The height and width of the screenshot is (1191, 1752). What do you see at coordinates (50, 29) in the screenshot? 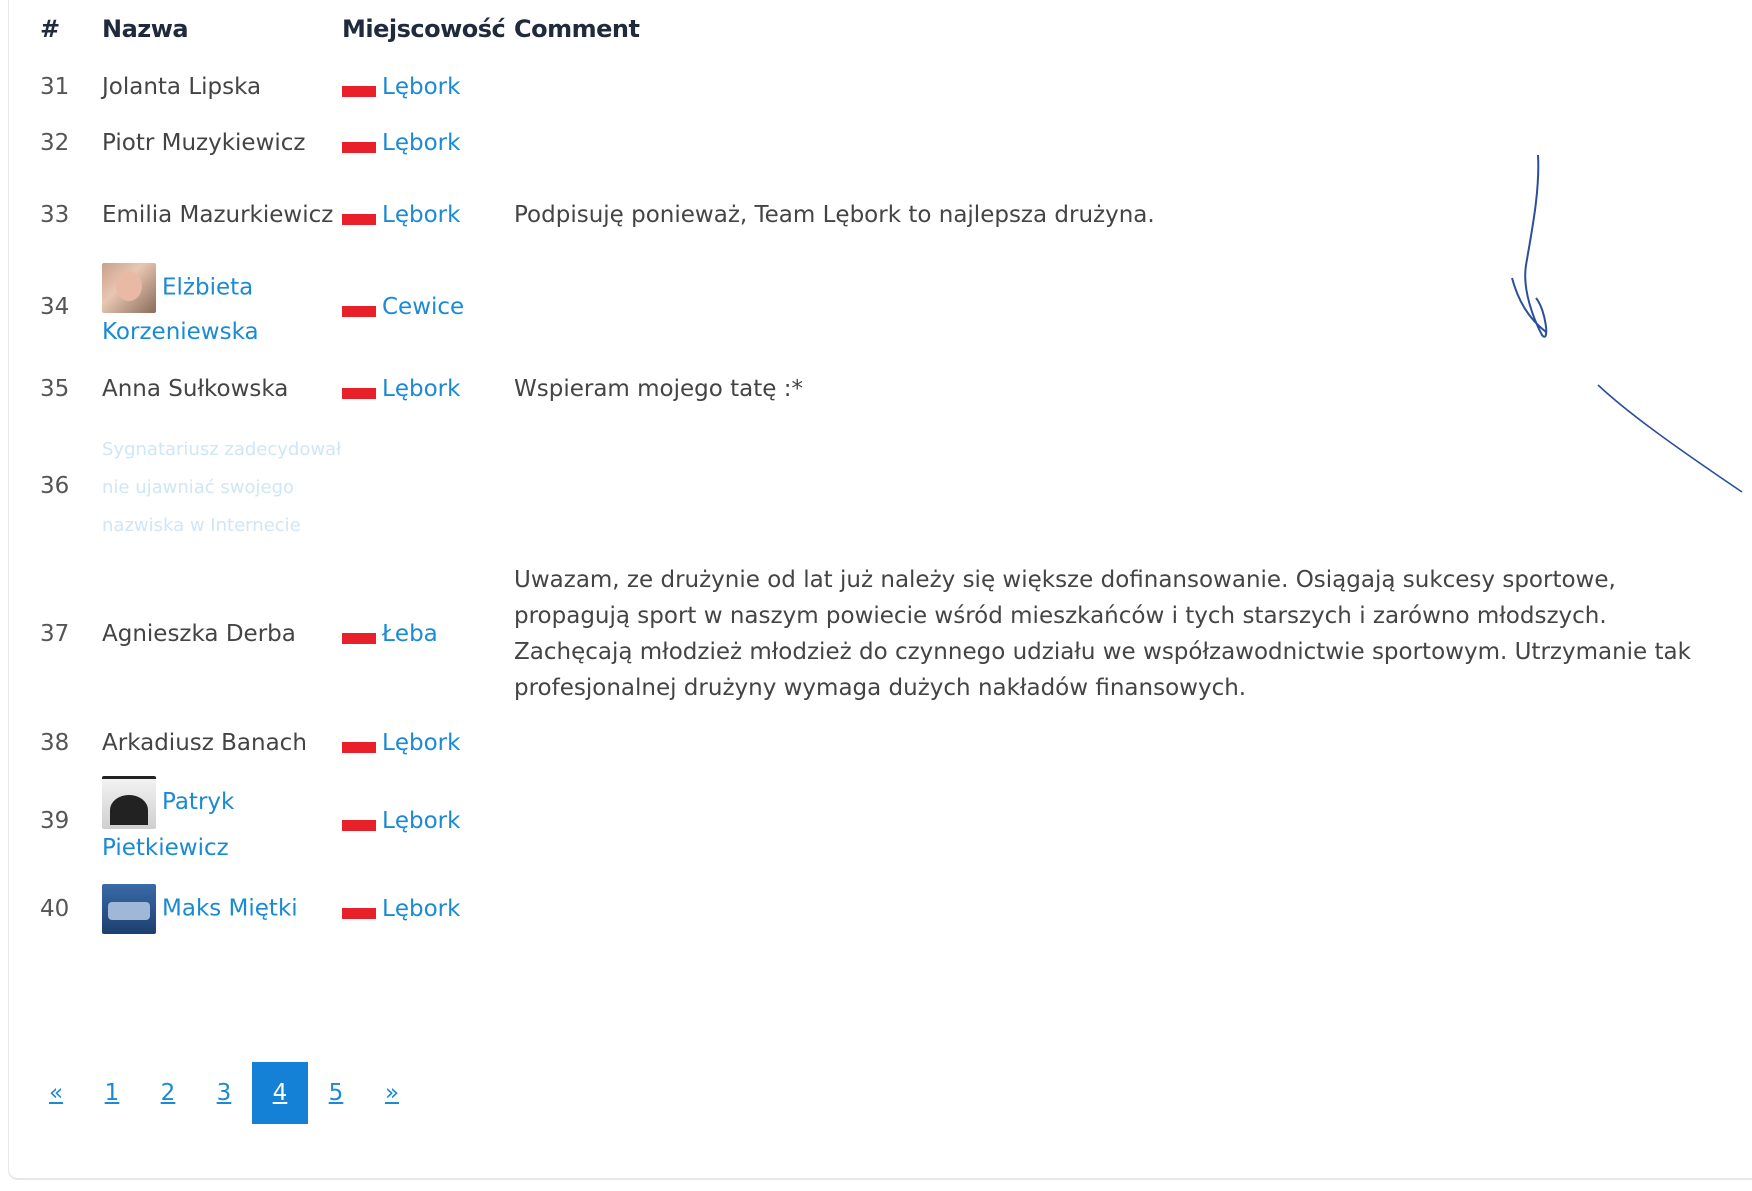
I see `header-num: #` at bounding box center [50, 29].